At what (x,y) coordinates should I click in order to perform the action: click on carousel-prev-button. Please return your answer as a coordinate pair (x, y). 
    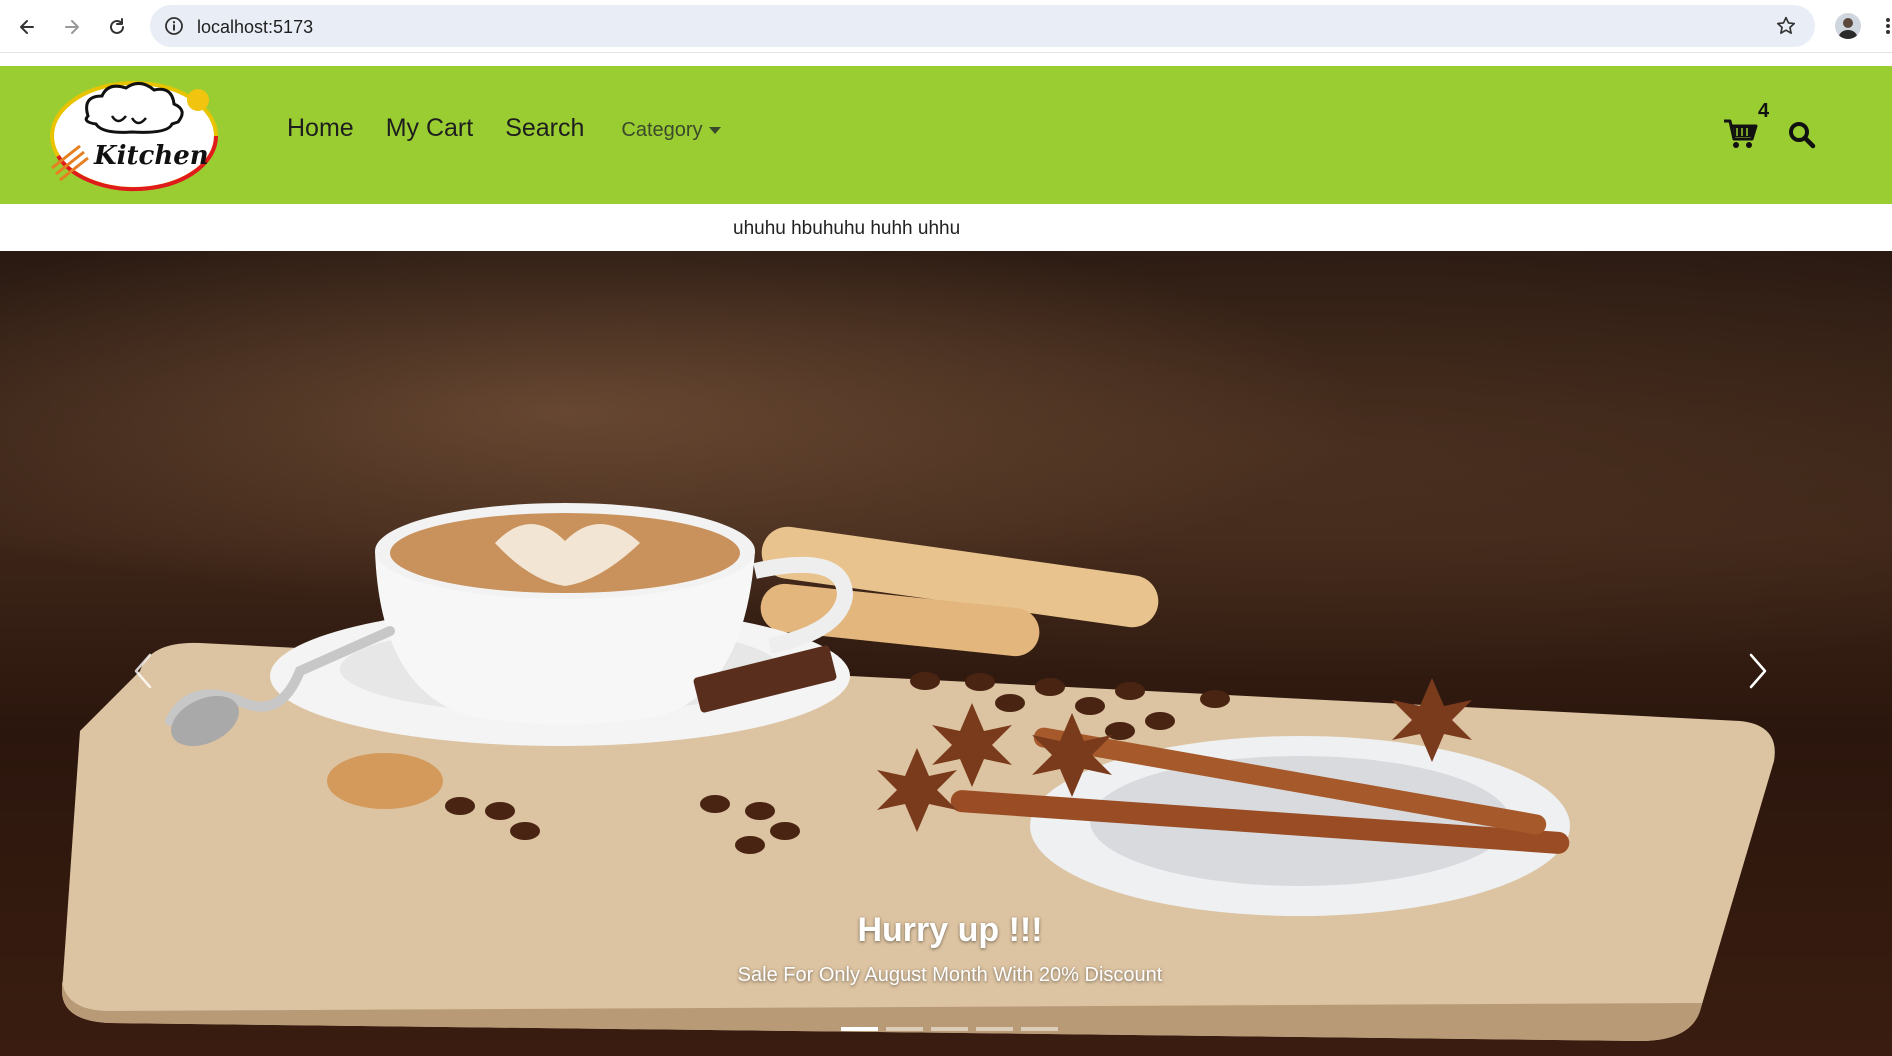
    Looking at the image, I should click on (142, 671).